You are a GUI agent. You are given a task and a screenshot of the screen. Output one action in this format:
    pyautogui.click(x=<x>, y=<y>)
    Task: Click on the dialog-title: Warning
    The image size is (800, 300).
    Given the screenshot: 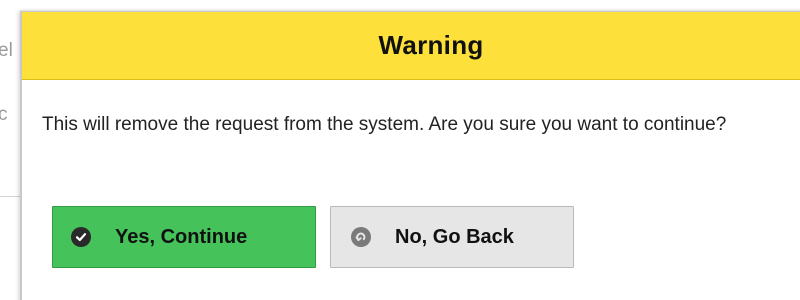 What is the action you would take?
    pyautogui.click(x=431, y=45)
    